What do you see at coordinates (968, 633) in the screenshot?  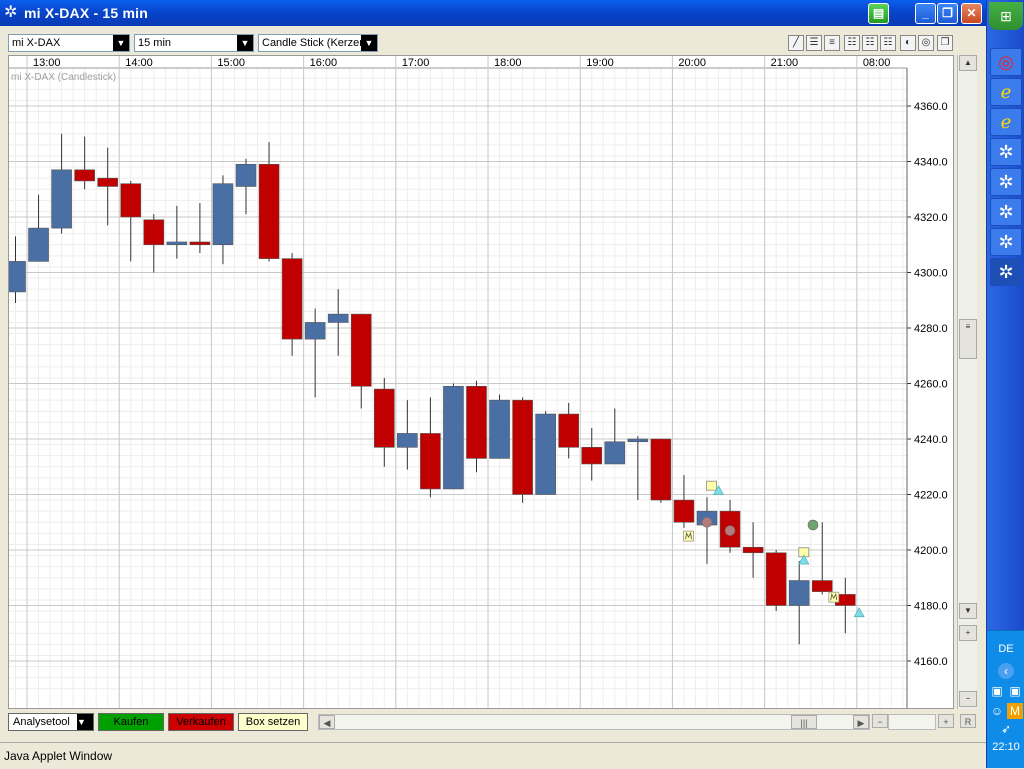 I see `zoom-in-icon: +` at bounding box center [968, 633].